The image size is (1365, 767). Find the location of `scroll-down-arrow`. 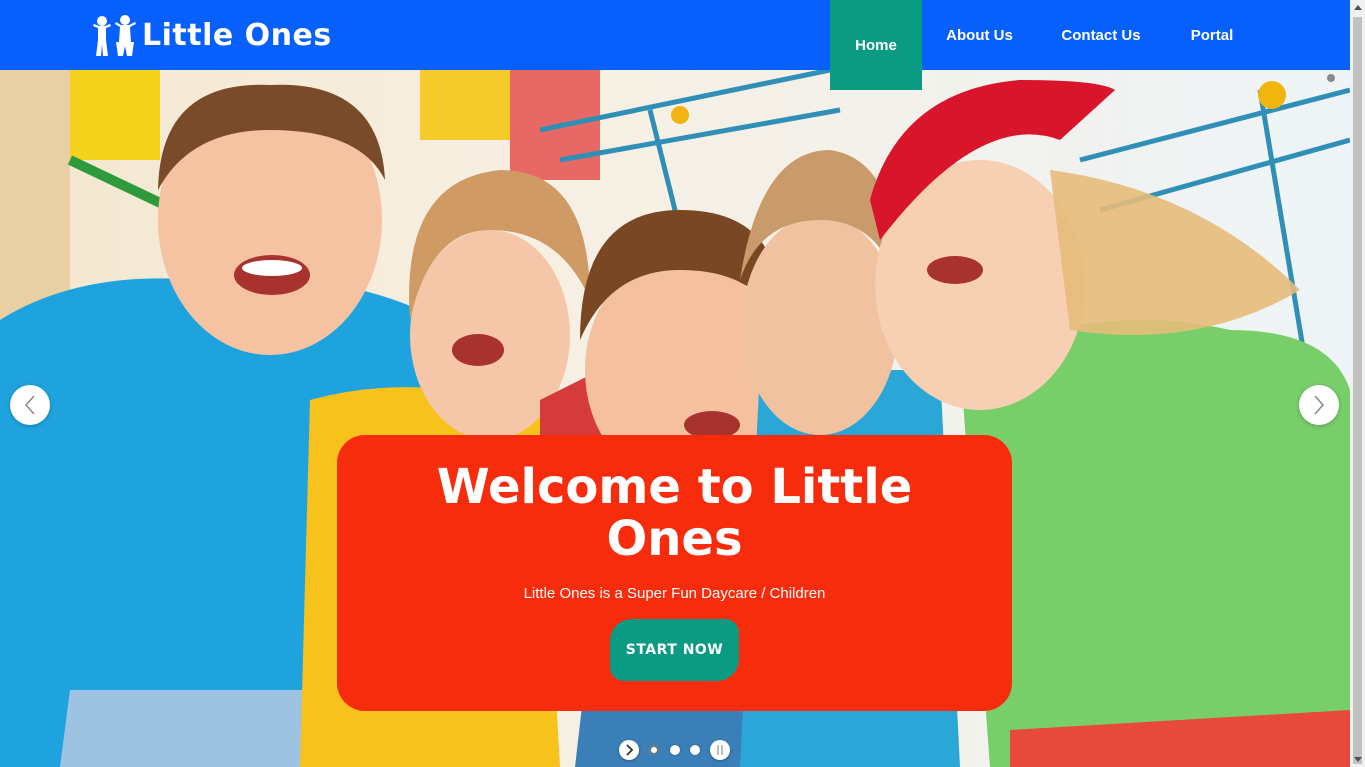

scroll-down-arrow is located at coordinates (1357, 759).